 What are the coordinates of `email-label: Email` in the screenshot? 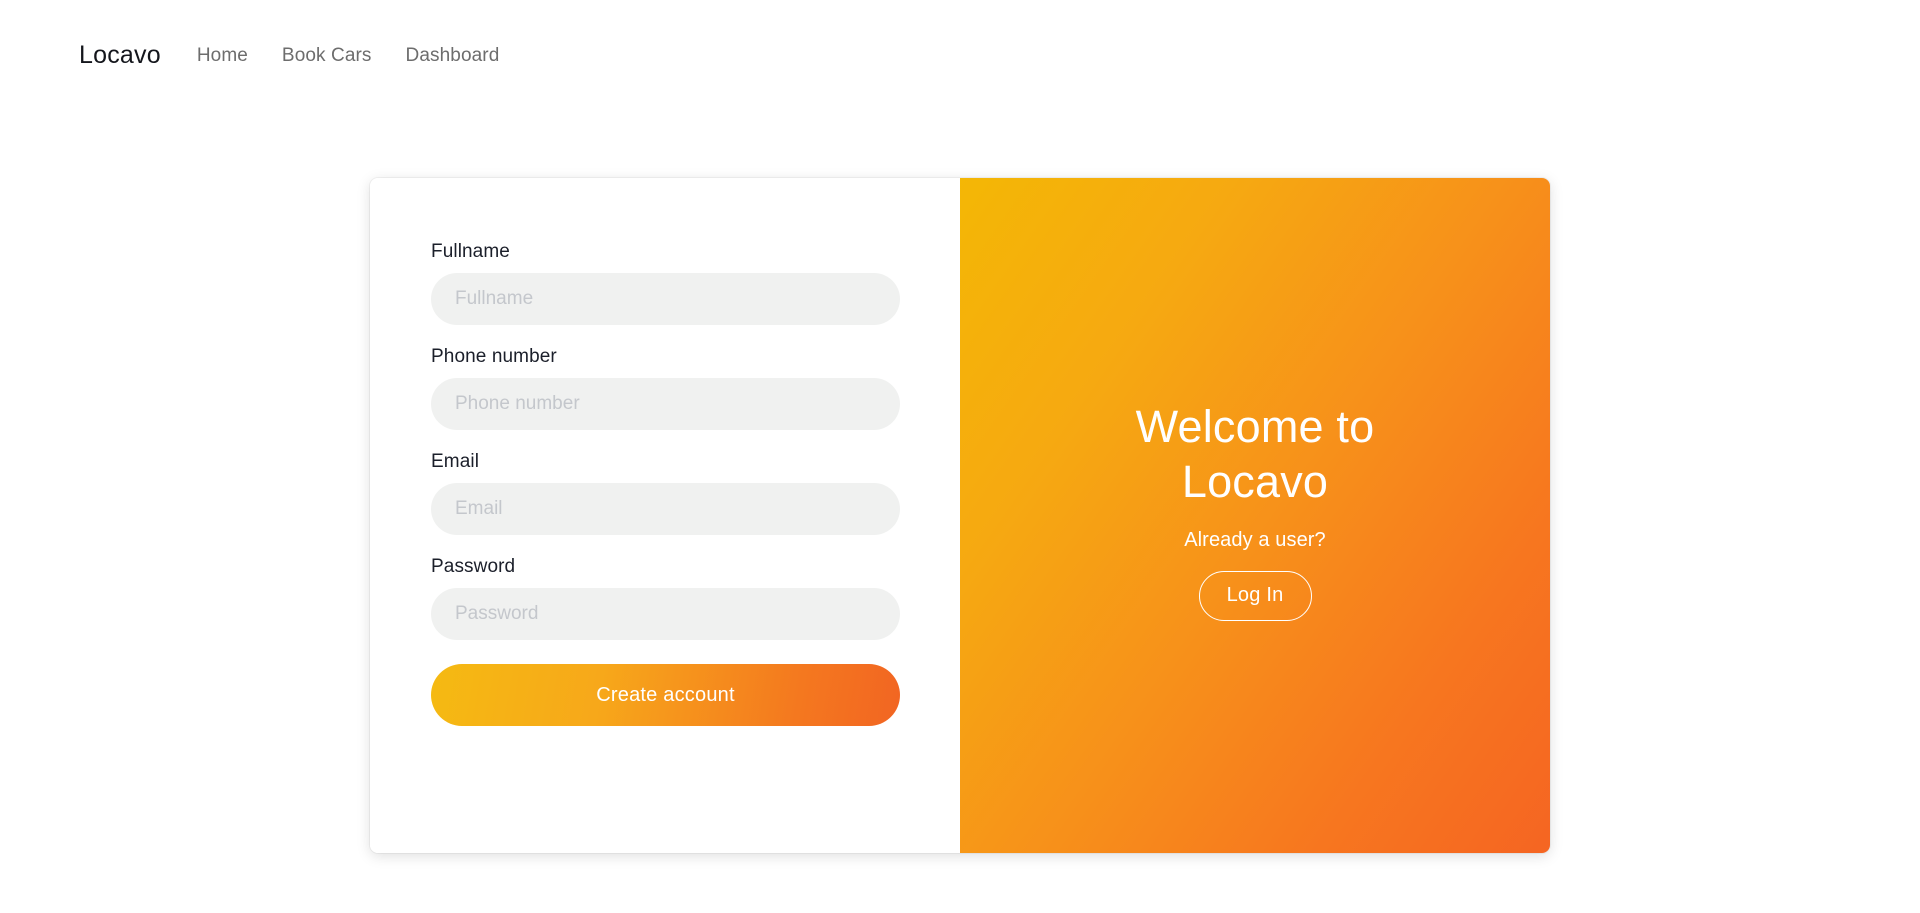 It's located at (455, 461).